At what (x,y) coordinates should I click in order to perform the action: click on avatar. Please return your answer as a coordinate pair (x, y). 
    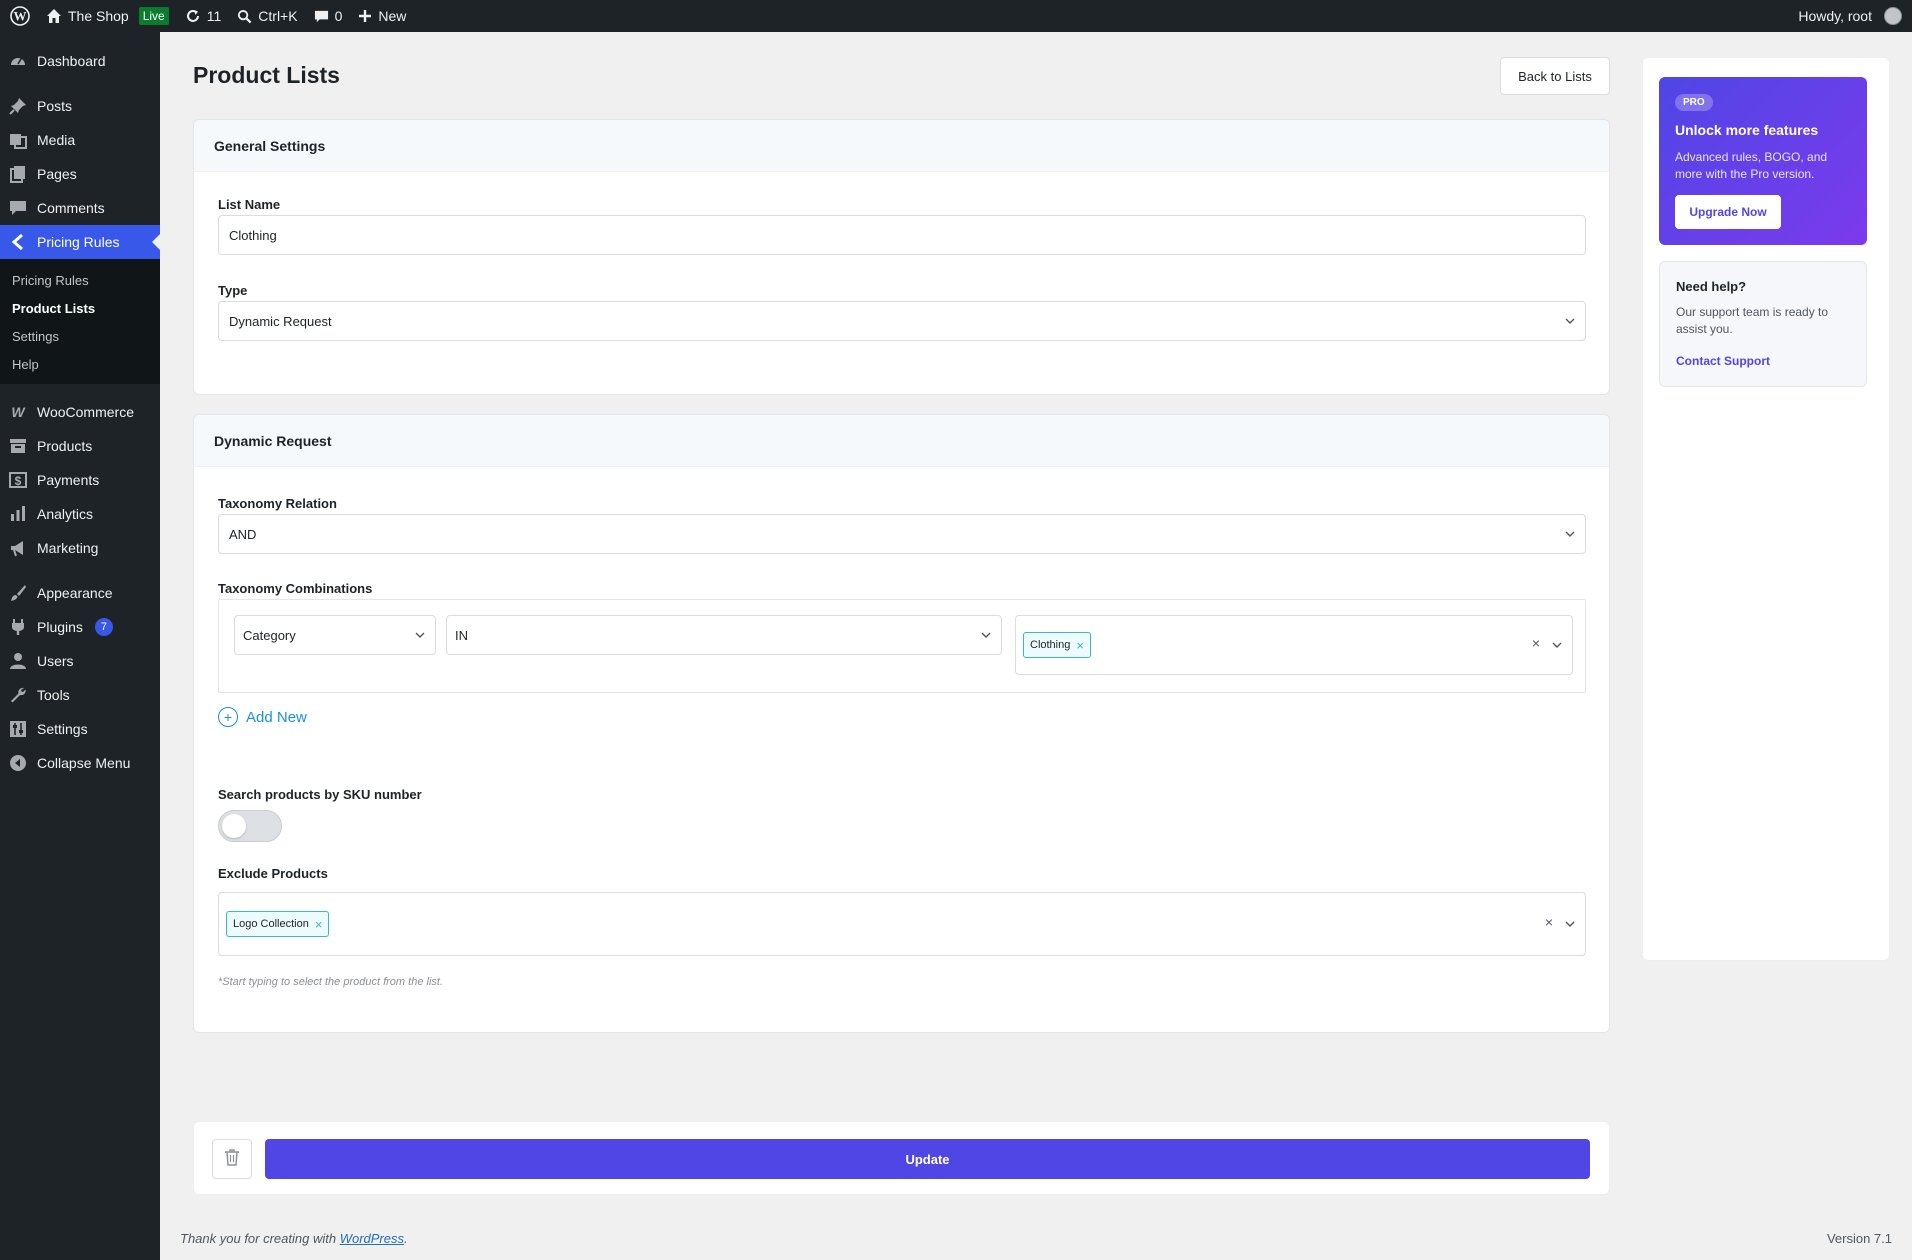
    Looking at the image, I should click on (1893, 16).